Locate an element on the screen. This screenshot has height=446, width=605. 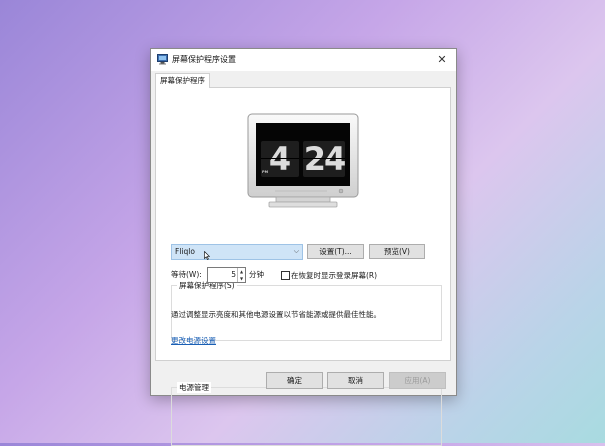
clock-preview-screen: 4 PM 24 is located at coordinates (303, 154).